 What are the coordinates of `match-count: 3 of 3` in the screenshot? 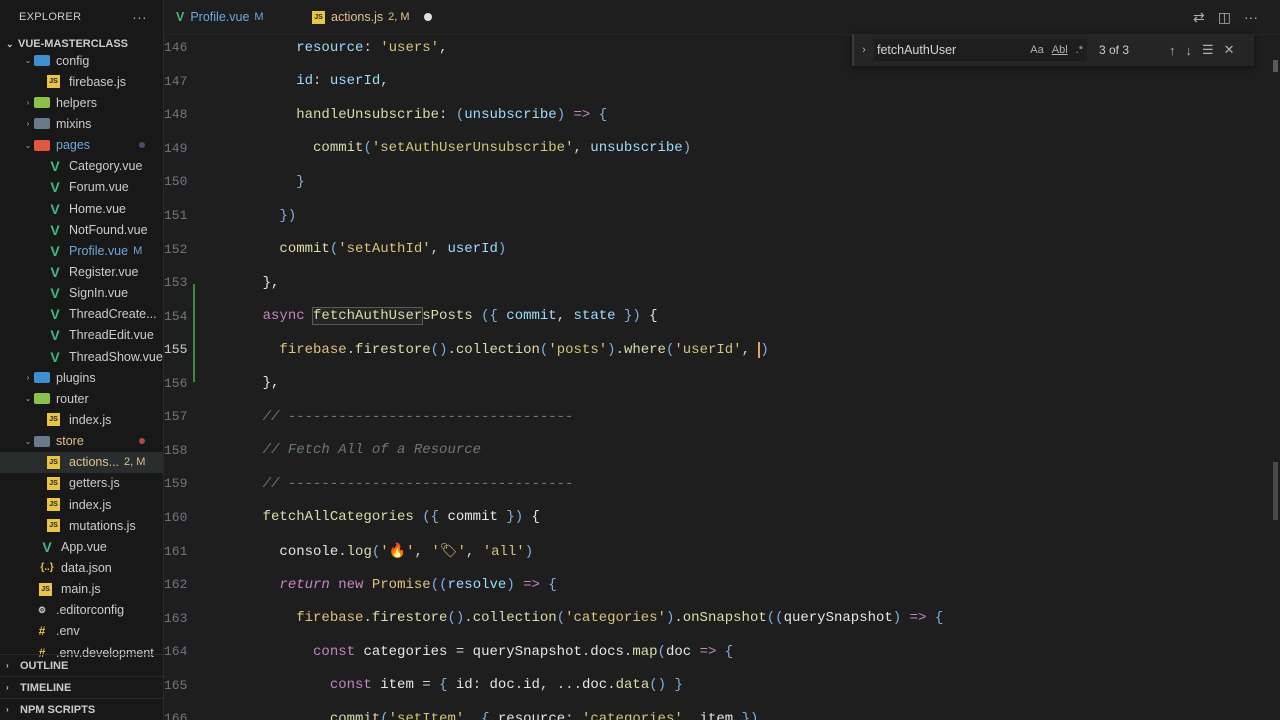 It's located at (1114, 50).